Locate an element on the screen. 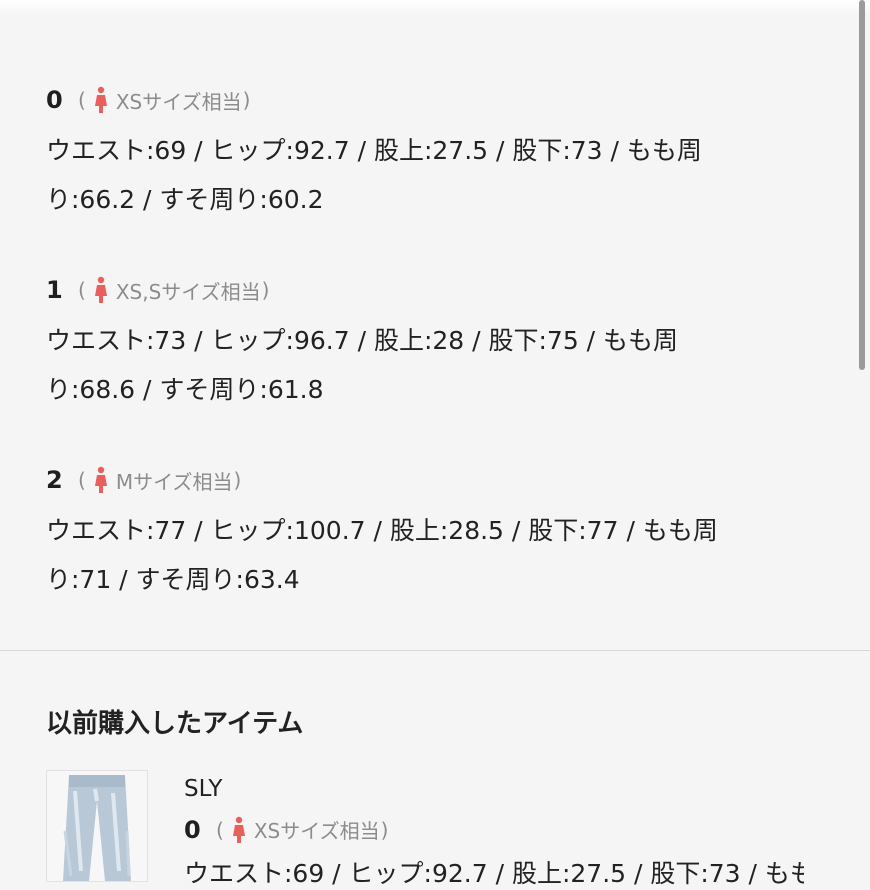 This screenshot has width=870, height=890. item-size: 0 ( XSサイズ相当 ) is located at coordinates (286, 829).